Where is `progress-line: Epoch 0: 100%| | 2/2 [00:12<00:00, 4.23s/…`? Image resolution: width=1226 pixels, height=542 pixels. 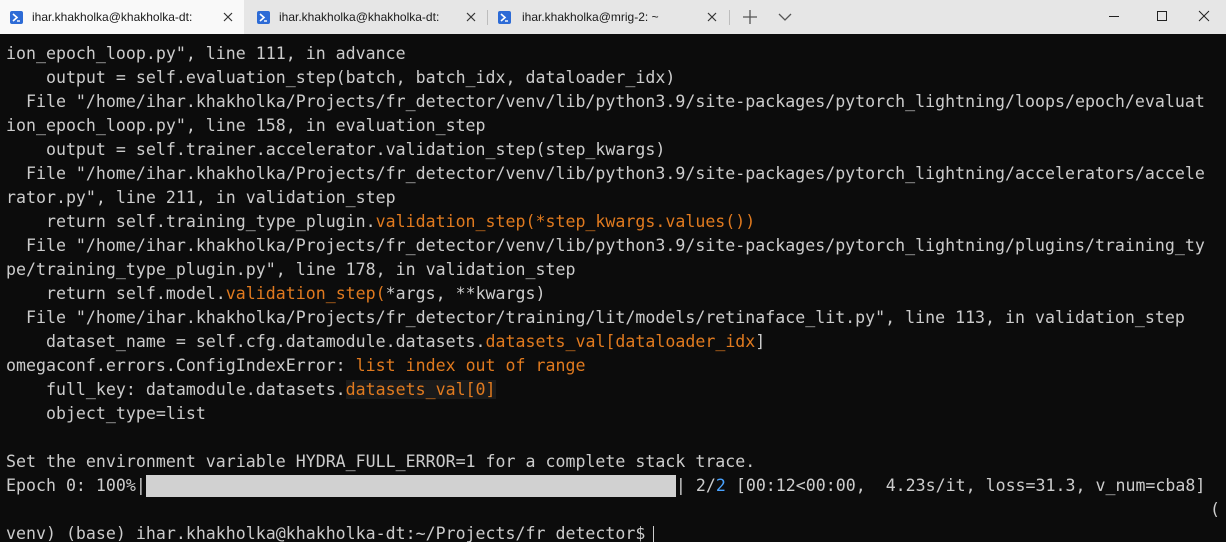 progress-line: Epoch 0: 100%| | 2/2 [00:12<00:00, 4.23s/… is located at coordinates (613, 486).